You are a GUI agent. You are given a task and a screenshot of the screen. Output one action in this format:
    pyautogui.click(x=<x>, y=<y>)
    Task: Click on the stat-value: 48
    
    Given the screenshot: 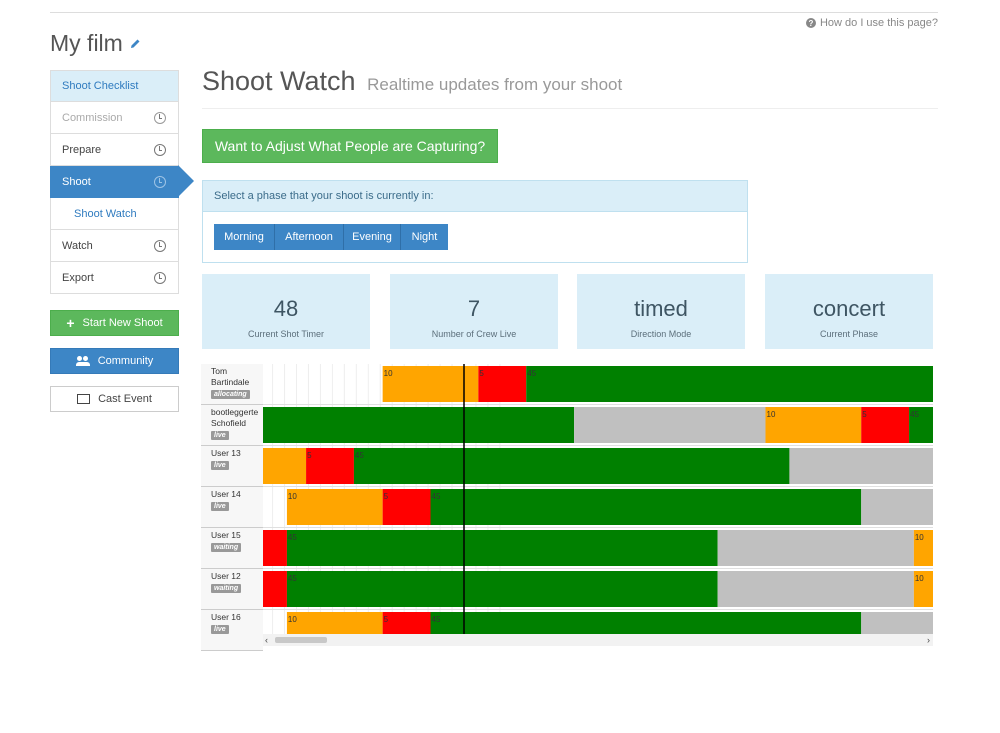 What is the action you would take?
    pyautogui.click(x=286, y=308)
    